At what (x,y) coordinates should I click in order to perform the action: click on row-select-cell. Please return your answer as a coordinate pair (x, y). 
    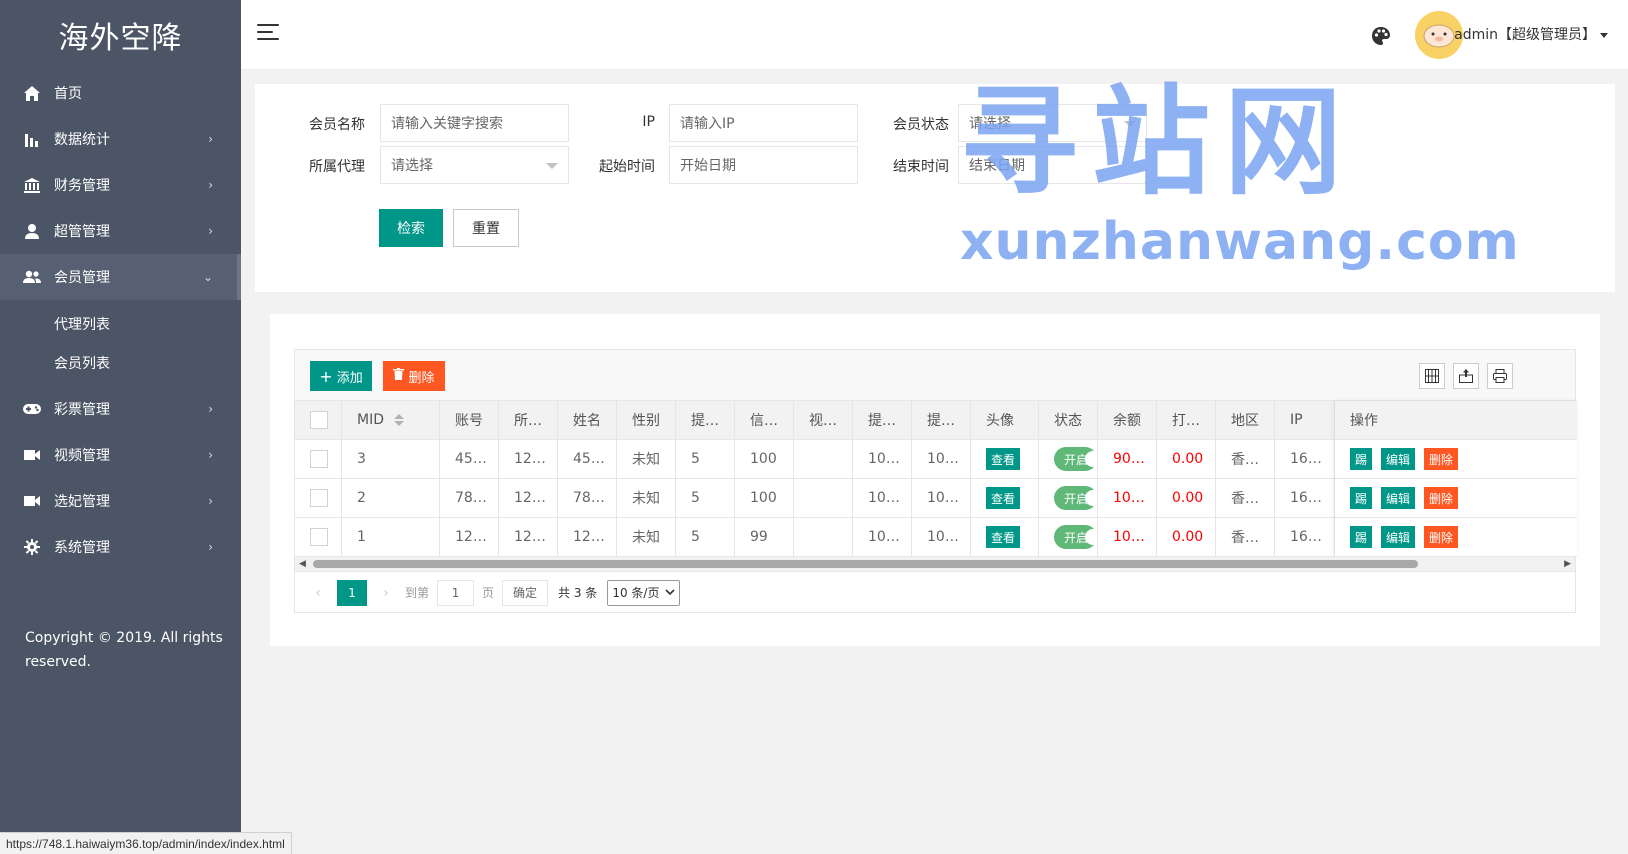
    Looking at the image, I should click on (318, 459).